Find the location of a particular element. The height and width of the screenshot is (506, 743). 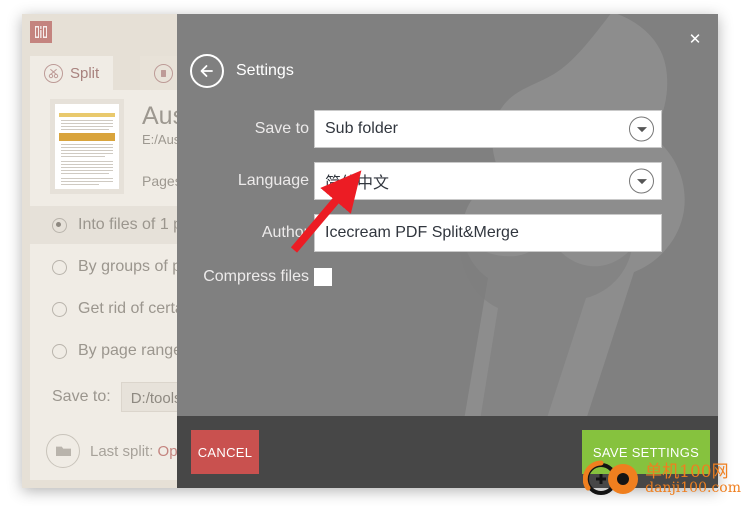

split-option-label: By page ranges is located at coordinates (134, 350).